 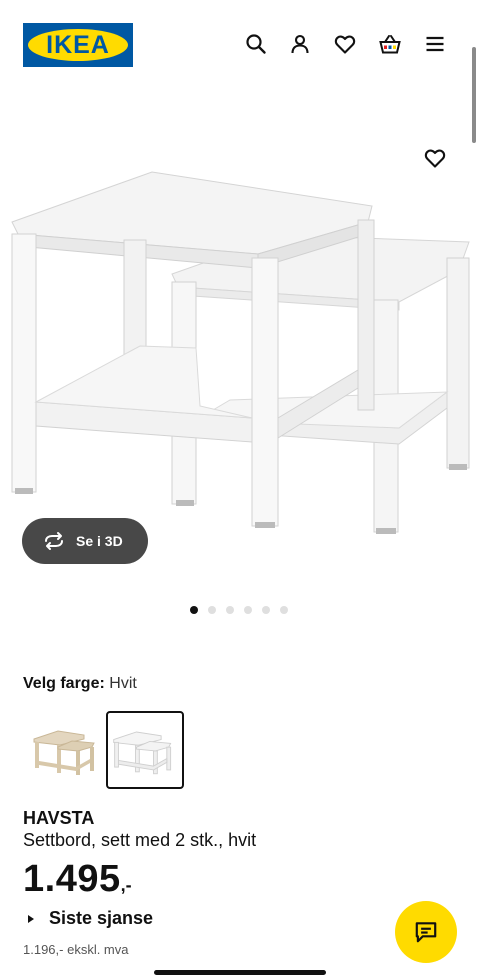 I want to click on image-pagination, so click(x=244, y=610).